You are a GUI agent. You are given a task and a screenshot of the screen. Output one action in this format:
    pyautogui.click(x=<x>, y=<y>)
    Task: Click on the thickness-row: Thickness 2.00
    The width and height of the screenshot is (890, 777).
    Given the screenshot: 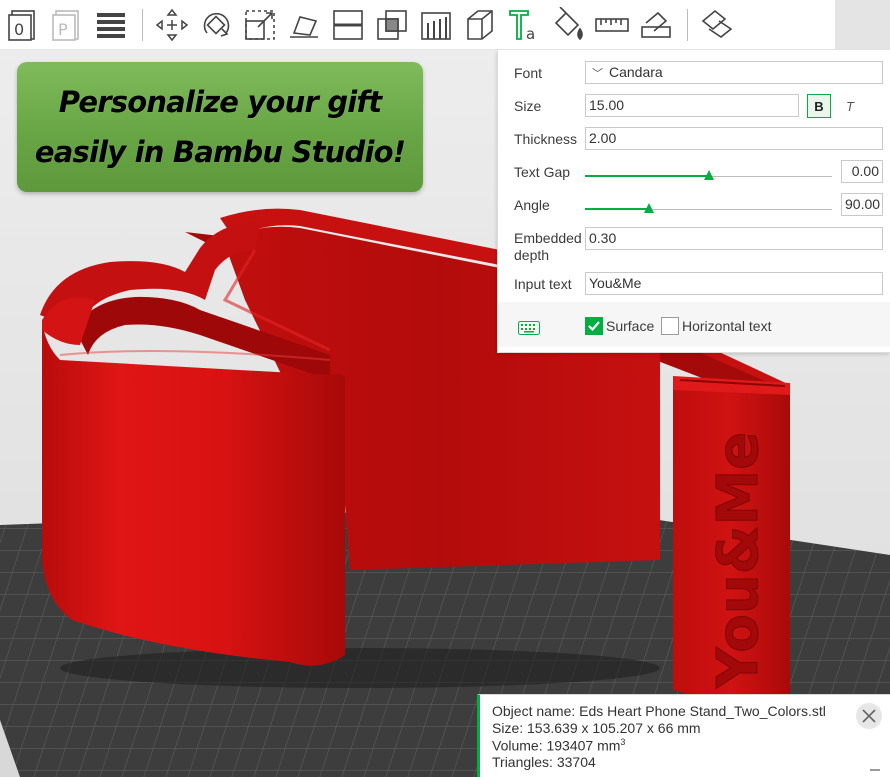 What is the action you would take?
    pyautogui.click(x=694, y=139)
    